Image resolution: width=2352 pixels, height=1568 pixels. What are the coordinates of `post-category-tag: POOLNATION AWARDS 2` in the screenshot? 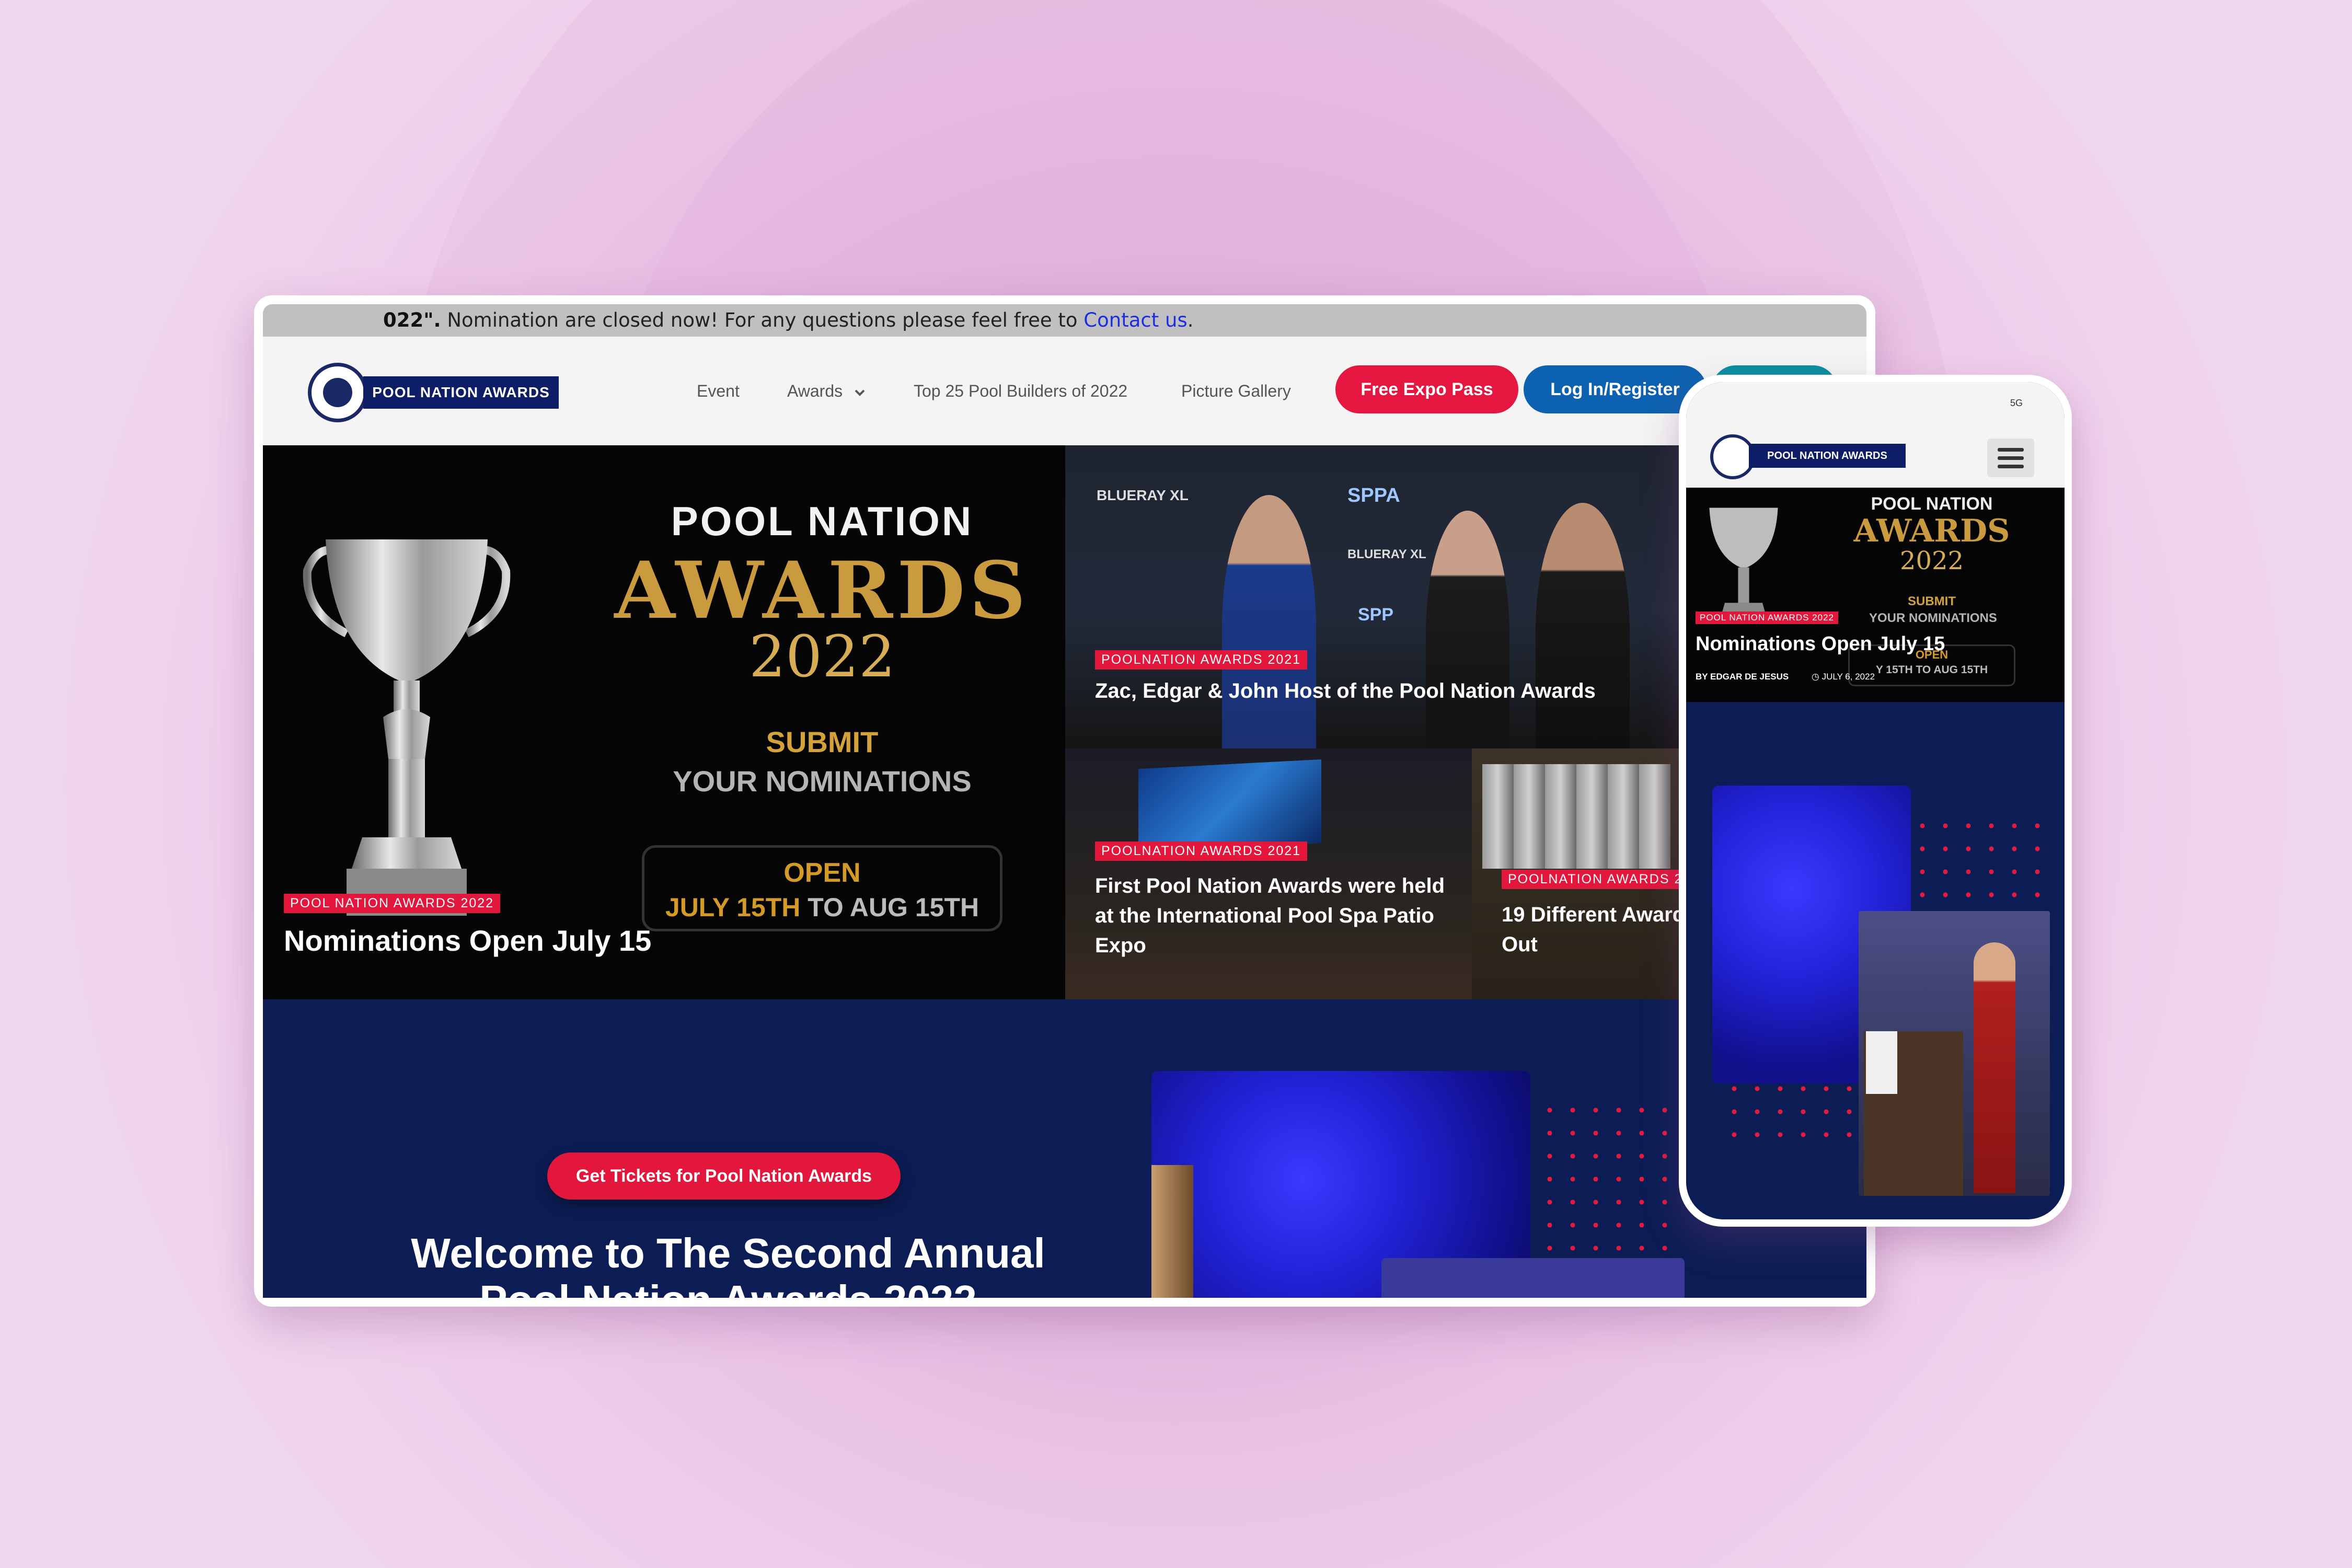 It's located at (1593, 879).